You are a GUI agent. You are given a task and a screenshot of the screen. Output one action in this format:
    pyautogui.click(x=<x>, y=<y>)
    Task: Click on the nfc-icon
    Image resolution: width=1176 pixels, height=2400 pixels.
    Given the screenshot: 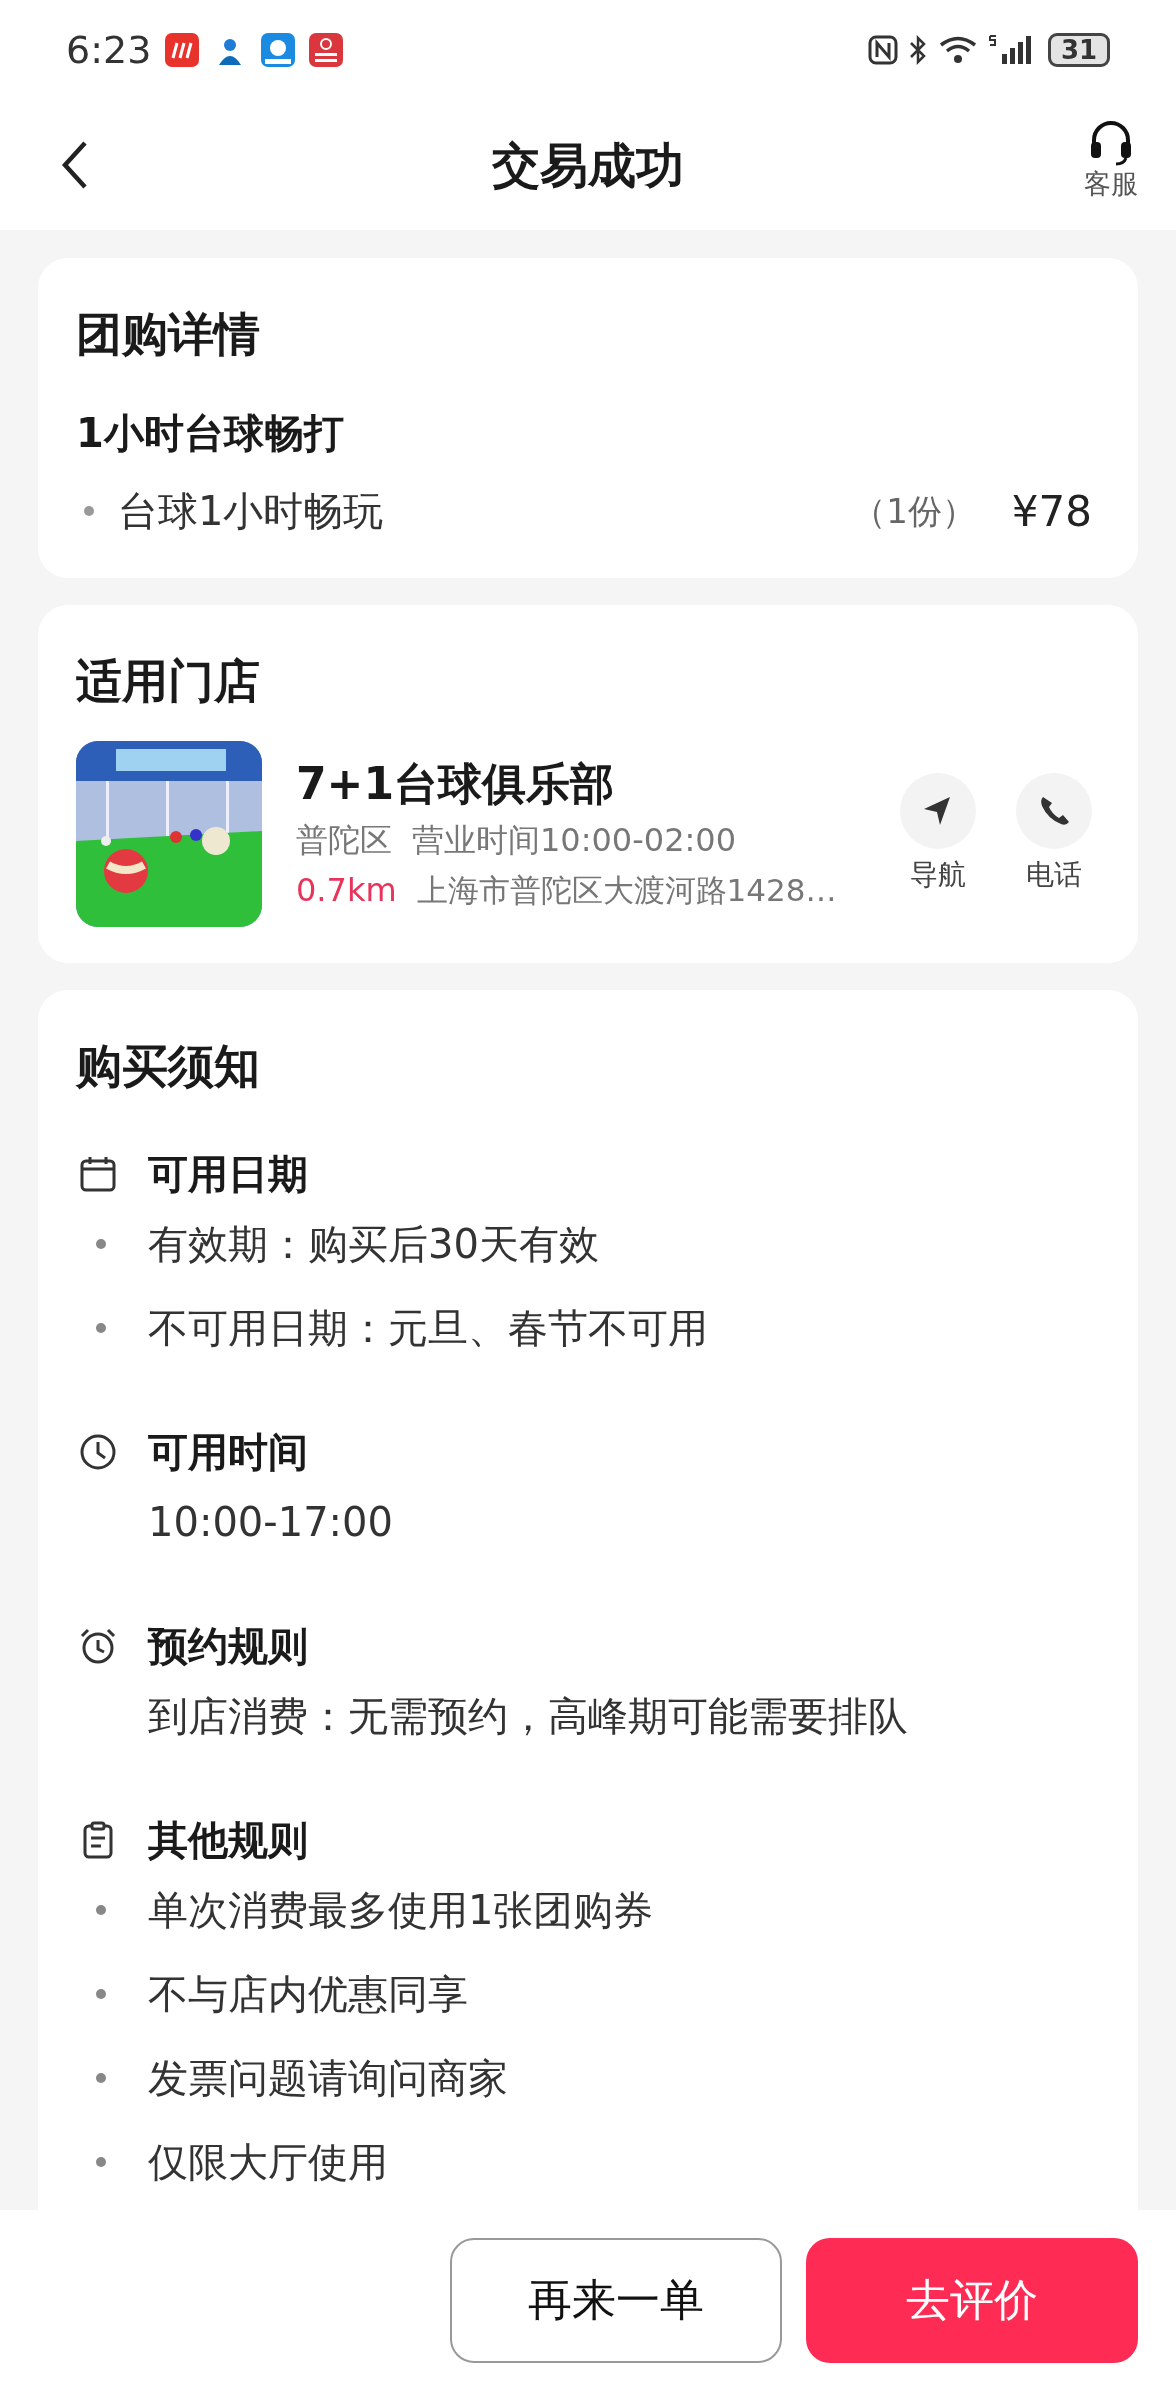 What is the action you would take?
    pyautogui.click(x=883, y=50)
    